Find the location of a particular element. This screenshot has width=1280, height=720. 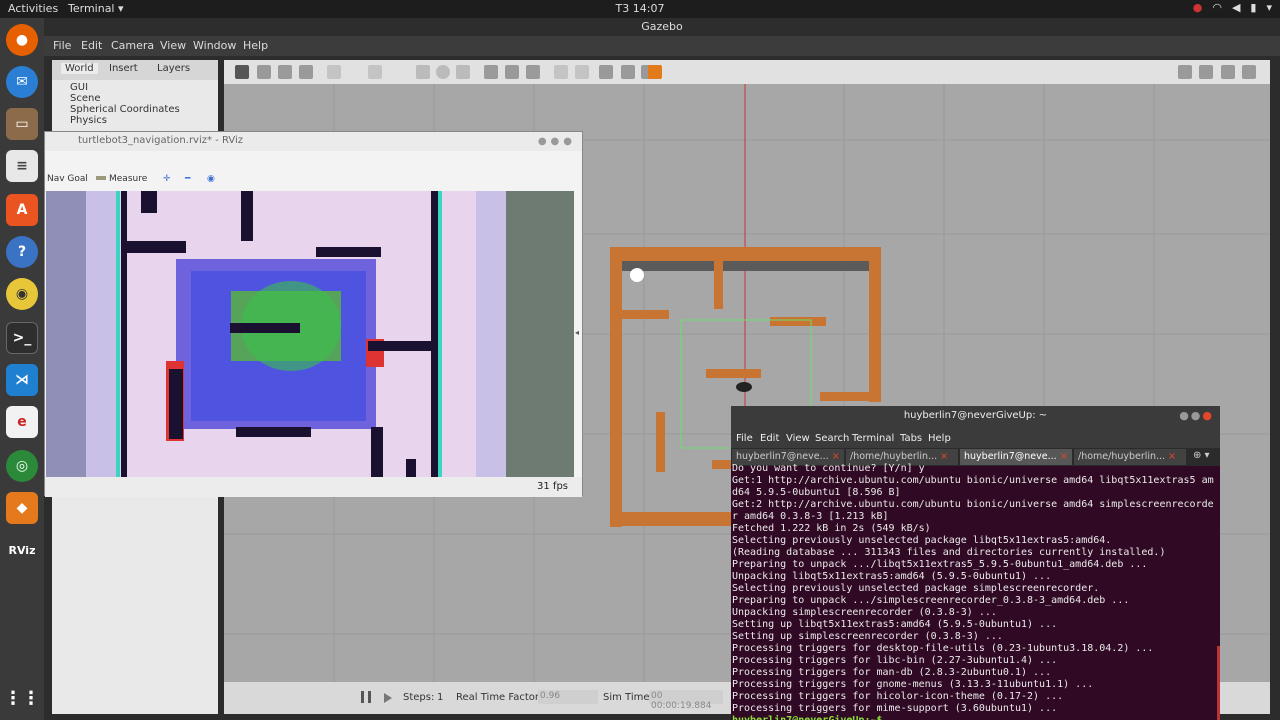

files-icon: ▭ is located at coordinates (22, 124).